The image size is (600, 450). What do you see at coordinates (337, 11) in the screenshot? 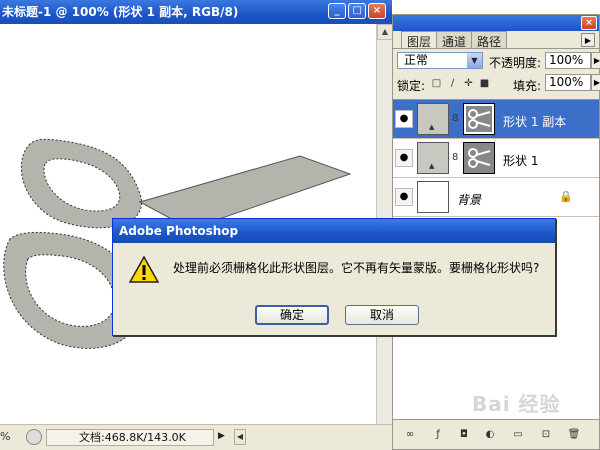
I see `minimize-button: _` at bounding box center [337, 11].